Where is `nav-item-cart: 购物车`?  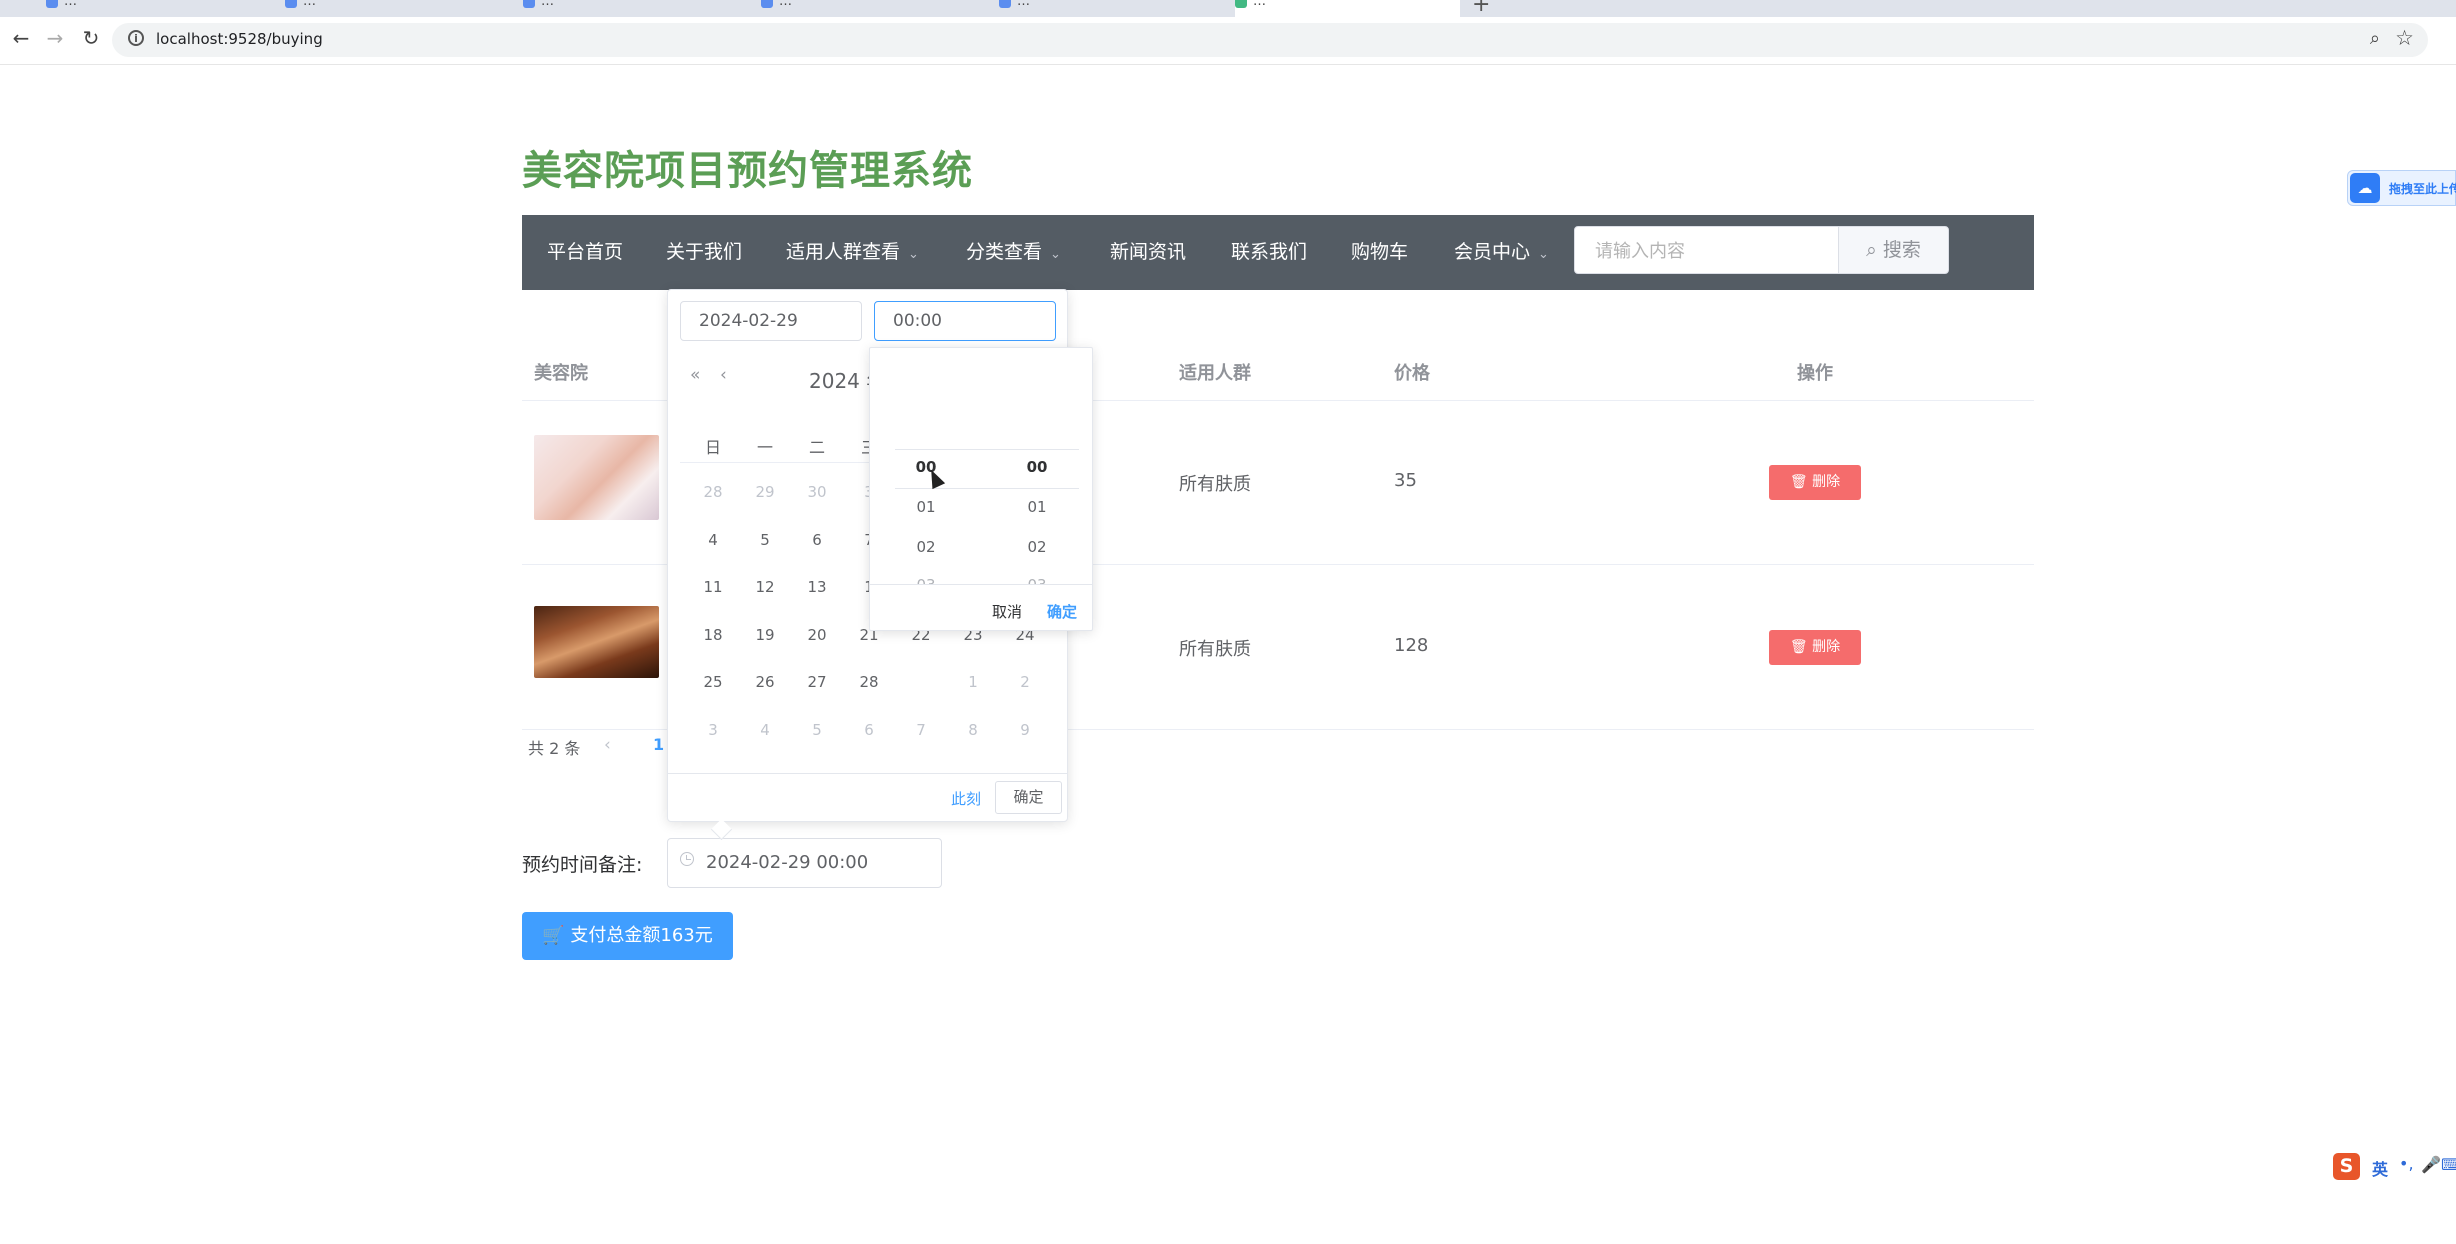
nav-item-cart: 购物车 is located at coordinates (1379, 252).